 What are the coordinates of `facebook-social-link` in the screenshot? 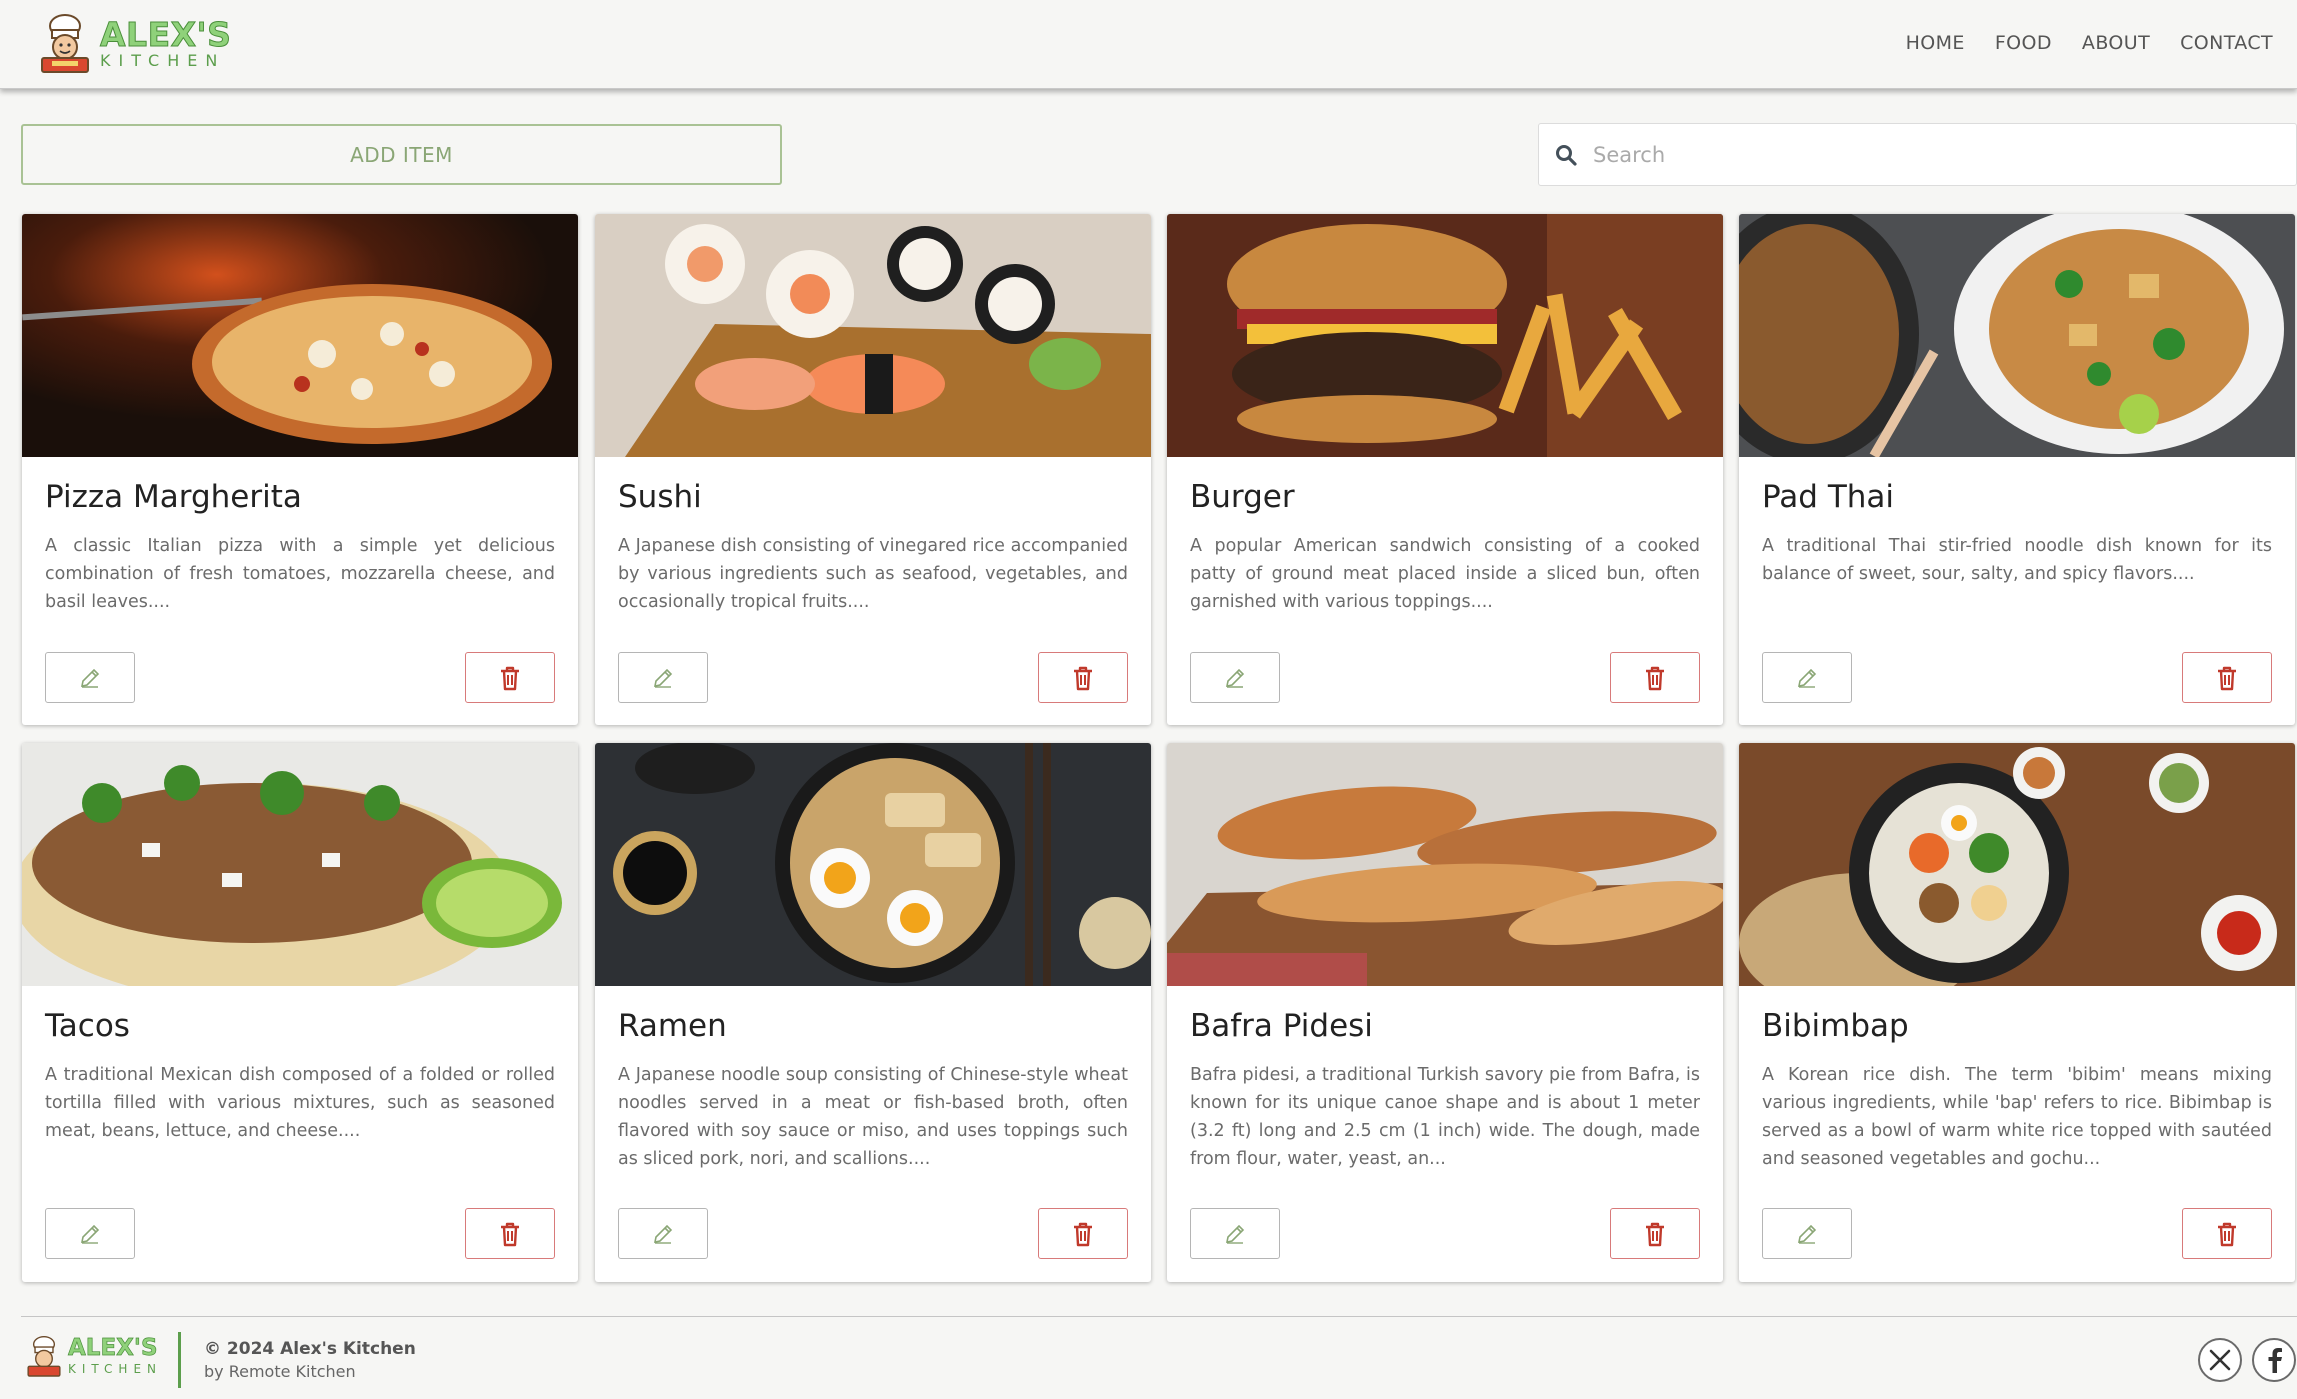 It's located at (2274, 1360).